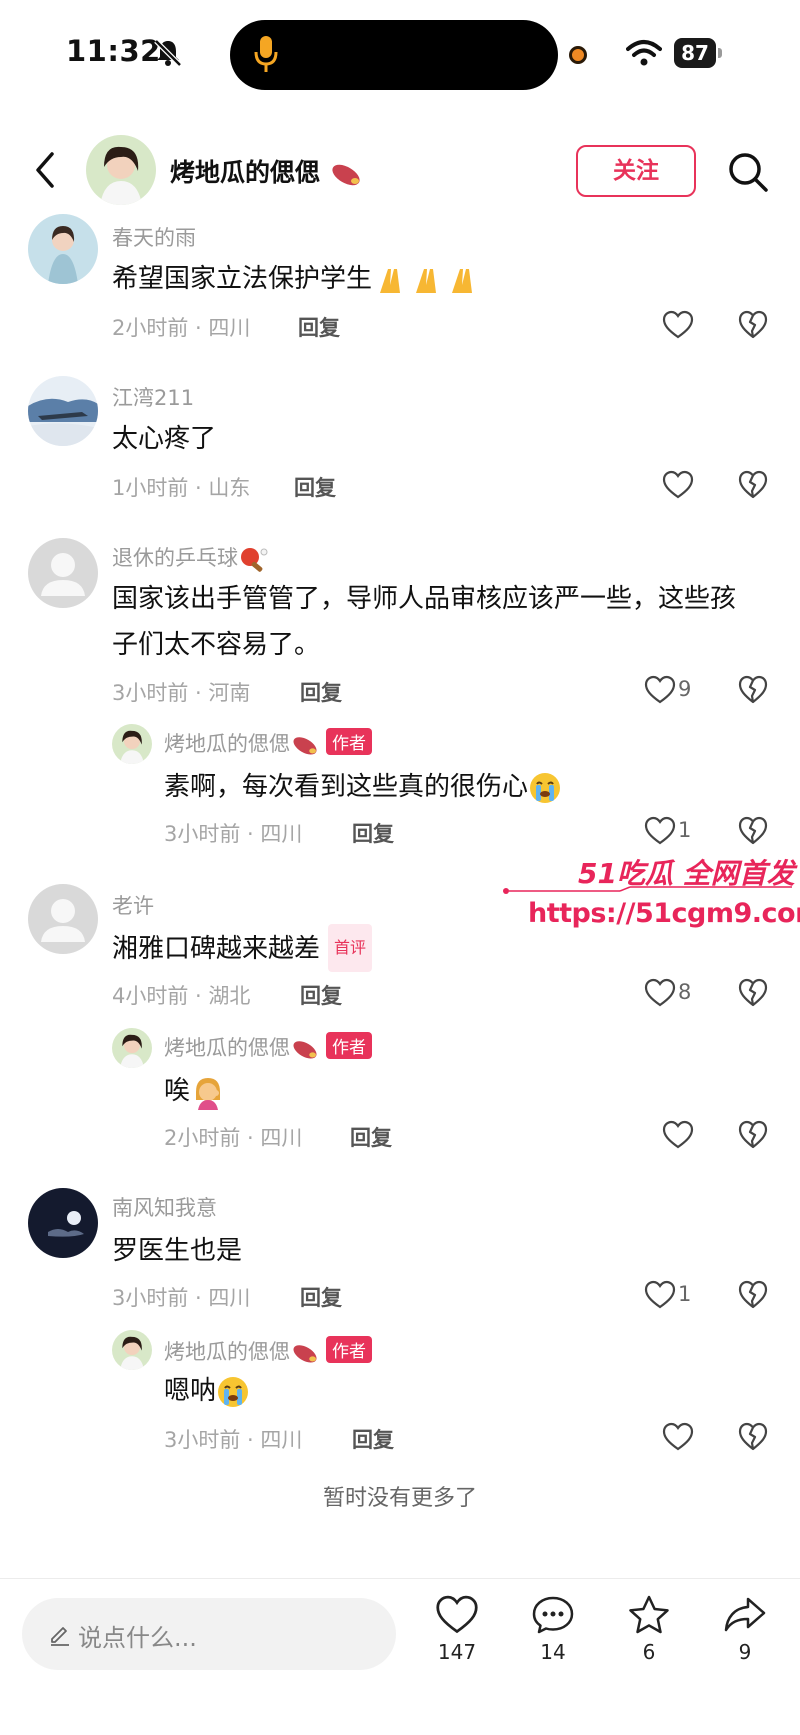 The height and width of the screenshot is (1735, 800). I want to click on reply-text: 唉, so click(195, 1091).